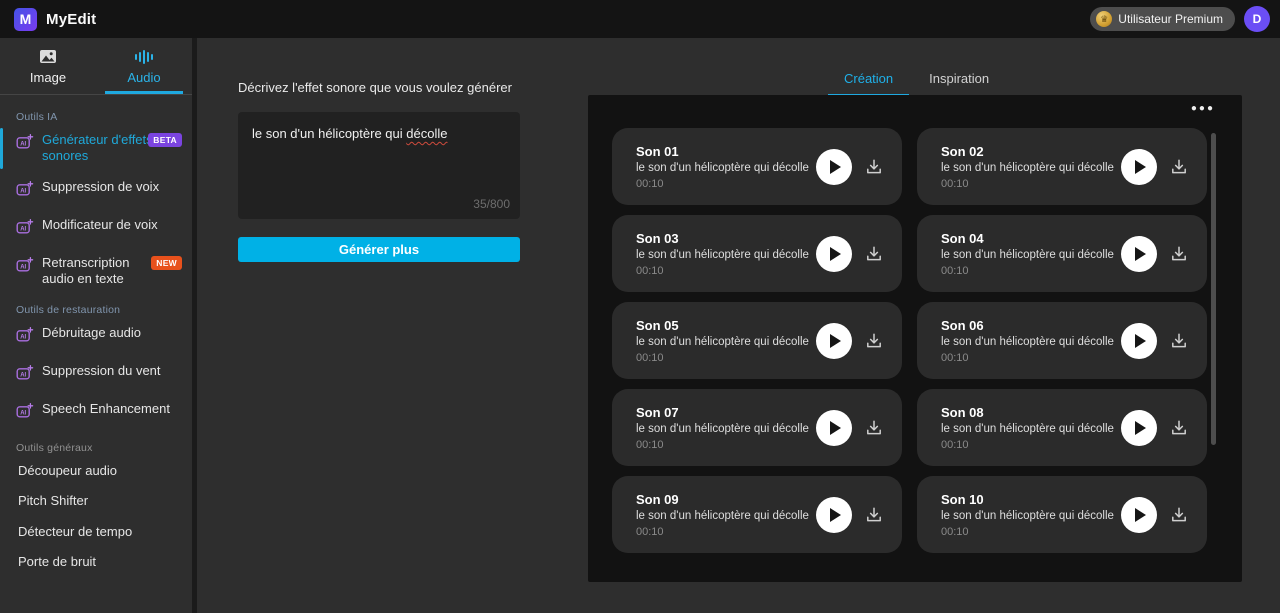 This screenshot has width=1280, height=613. Describe the element at coordinates (962, 499) in the screenshot. I see `card-title: Son 10` at that location.